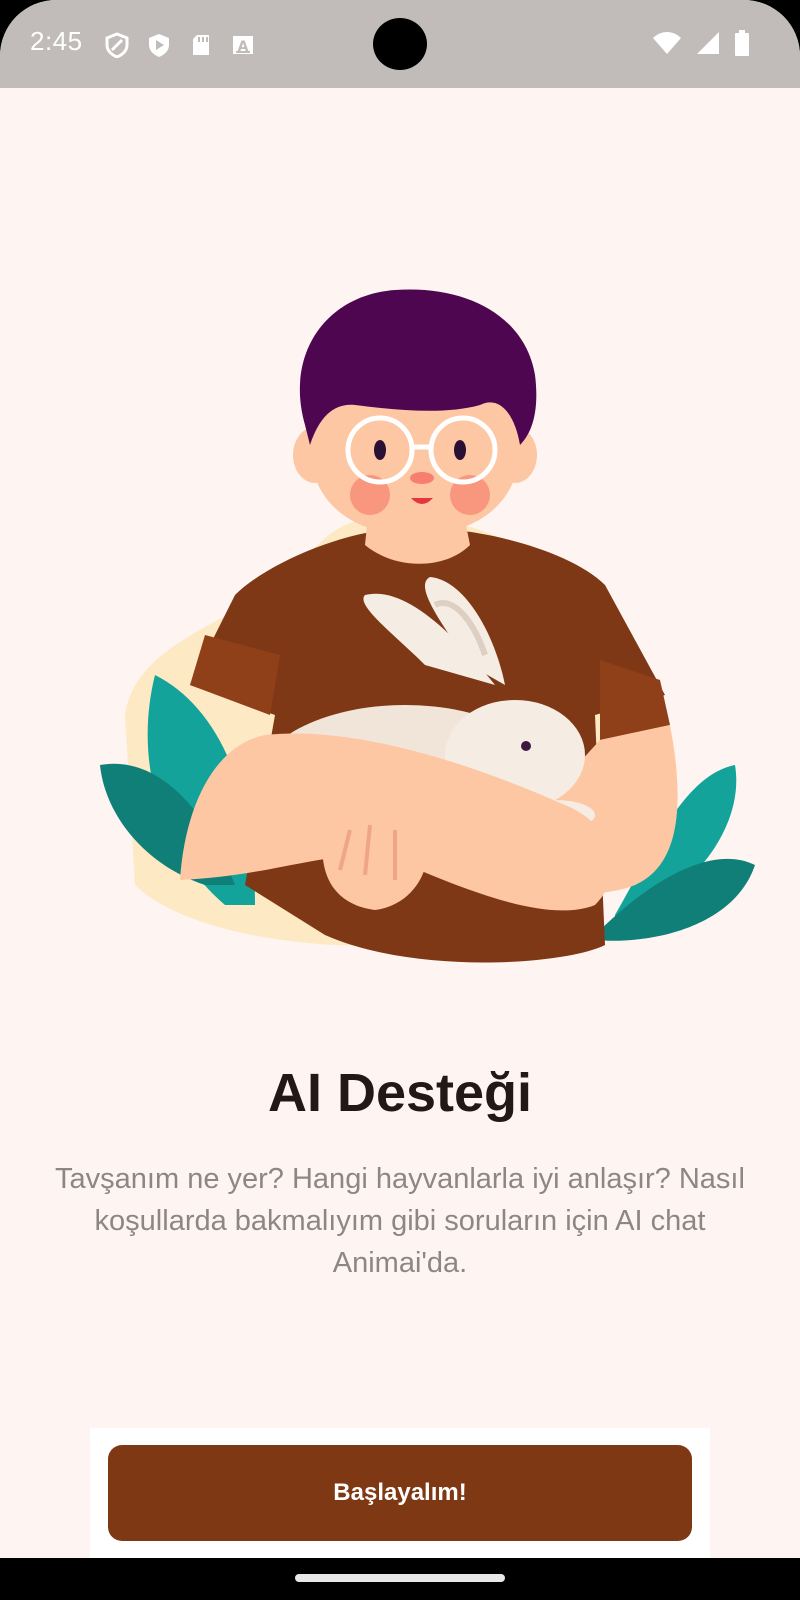  Describe the element at coordinates (708, 45) in the screenshot. I see `signal-icon` at that location.